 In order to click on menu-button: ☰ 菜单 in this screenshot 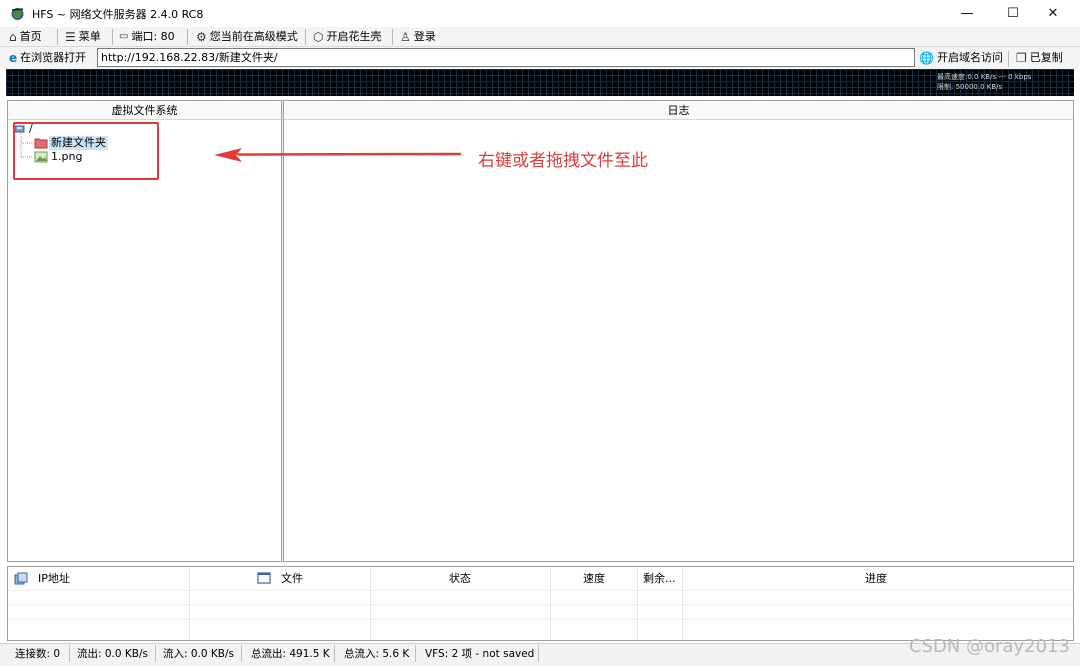, I will do `click(83, 37)`.